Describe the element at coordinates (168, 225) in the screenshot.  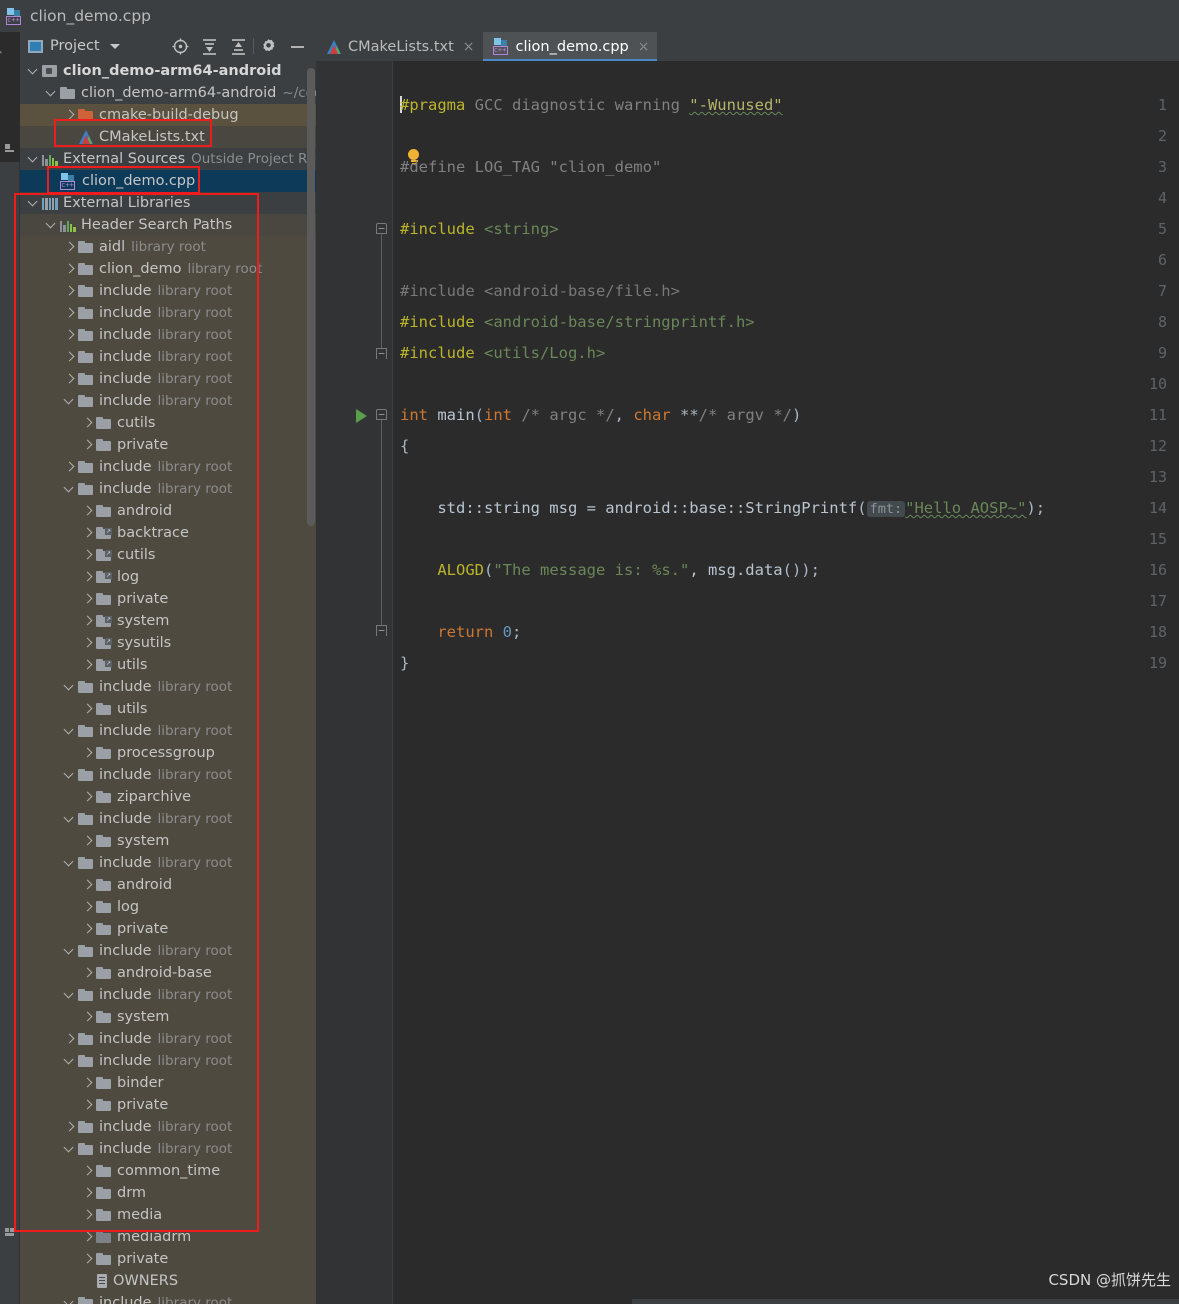
I see `tree-row: Header Search Paths` at that location.